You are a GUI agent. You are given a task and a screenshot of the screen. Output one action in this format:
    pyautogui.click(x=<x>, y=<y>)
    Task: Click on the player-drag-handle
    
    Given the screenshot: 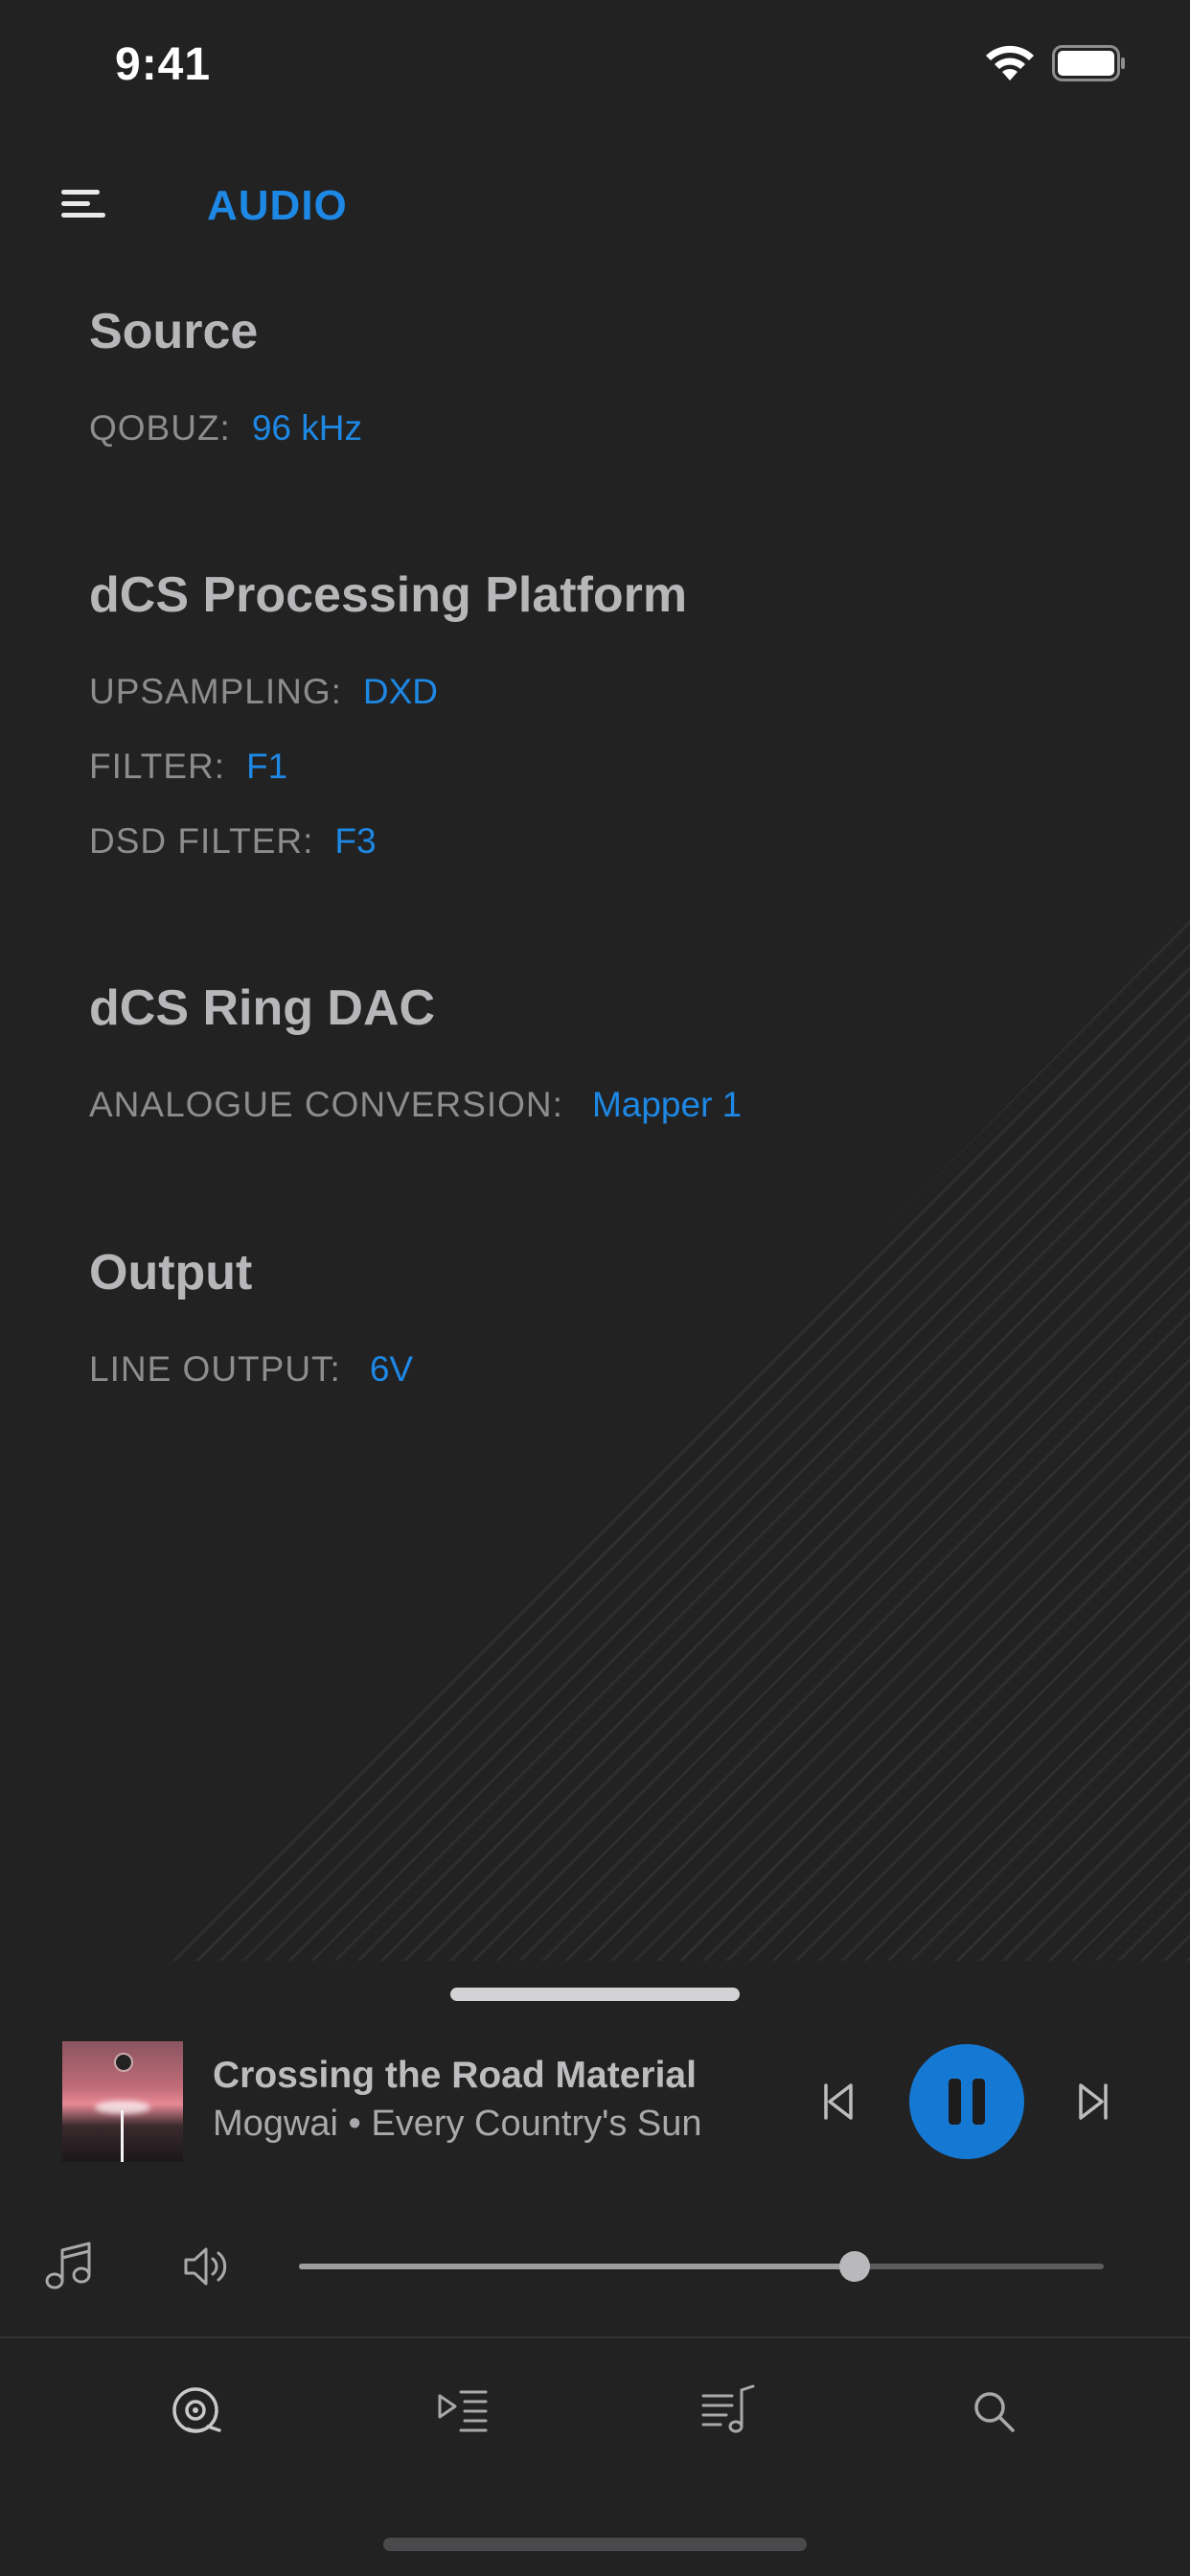 What is the action you would take?
    pyautogui.click(x=595, y=1995)
    